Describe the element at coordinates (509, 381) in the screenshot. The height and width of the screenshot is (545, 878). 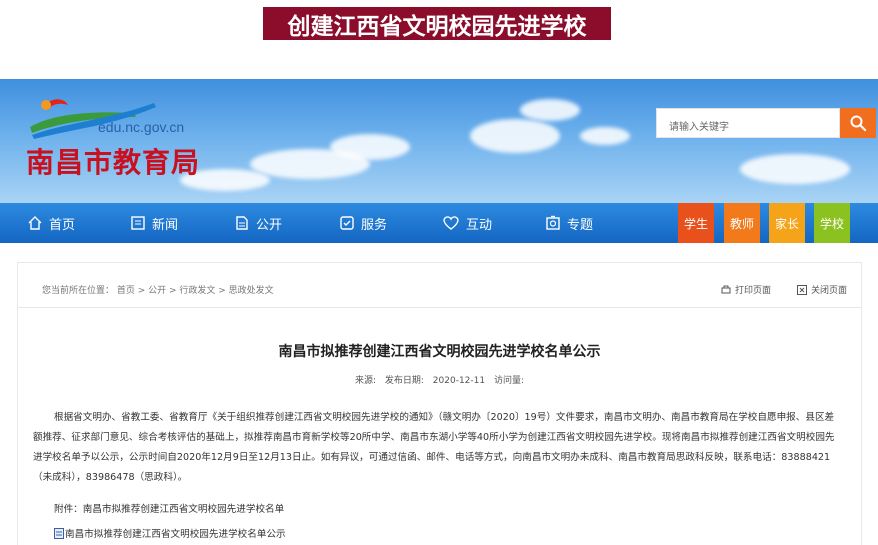
I see `meta-views-label: 访问量:` at that location.